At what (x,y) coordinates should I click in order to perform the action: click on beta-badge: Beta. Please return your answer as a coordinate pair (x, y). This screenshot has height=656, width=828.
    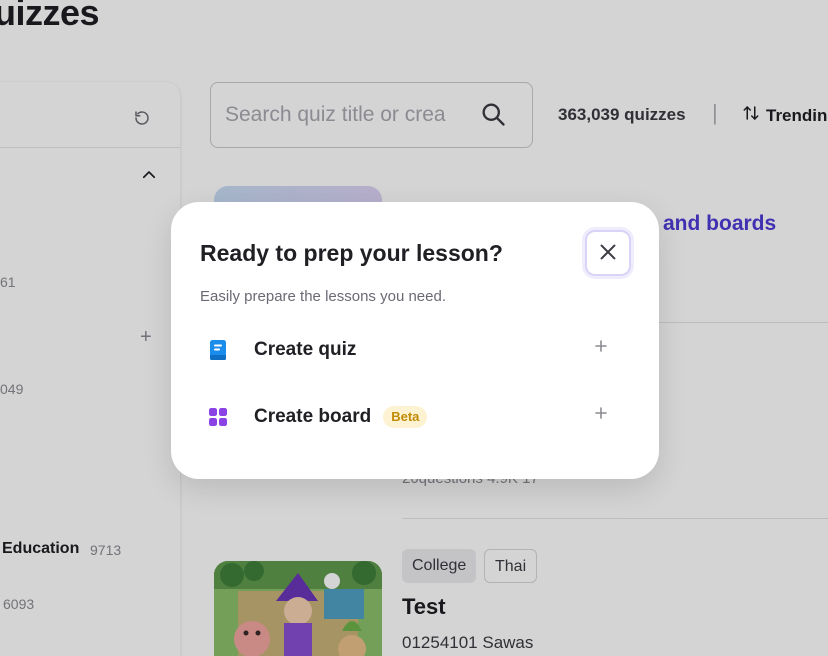
    Looking at the image, I should click on (405, 417).